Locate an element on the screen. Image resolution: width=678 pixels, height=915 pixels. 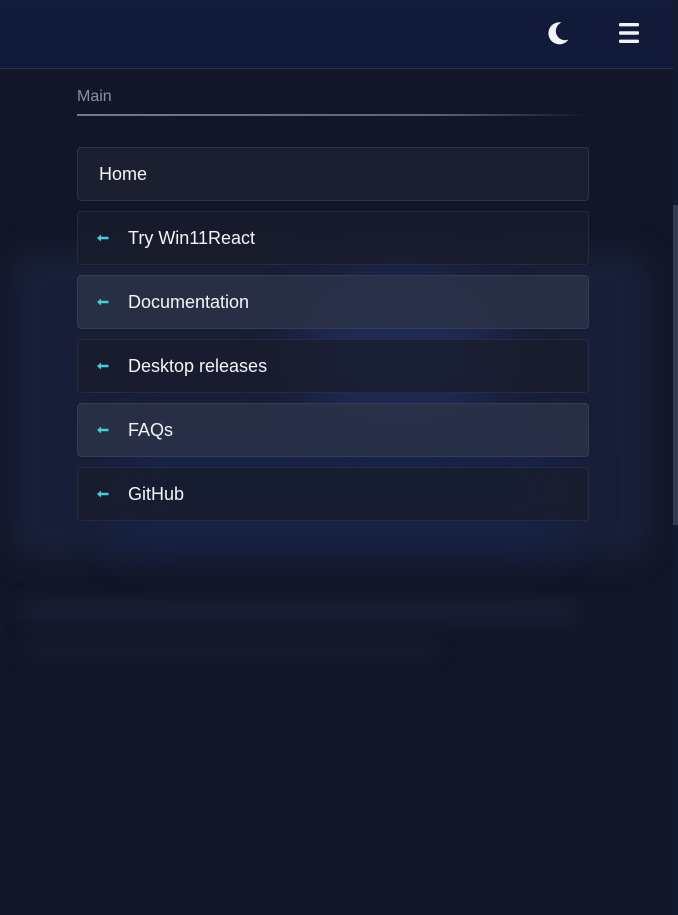
menu-toggle-button is located at coordinates (628, 33).